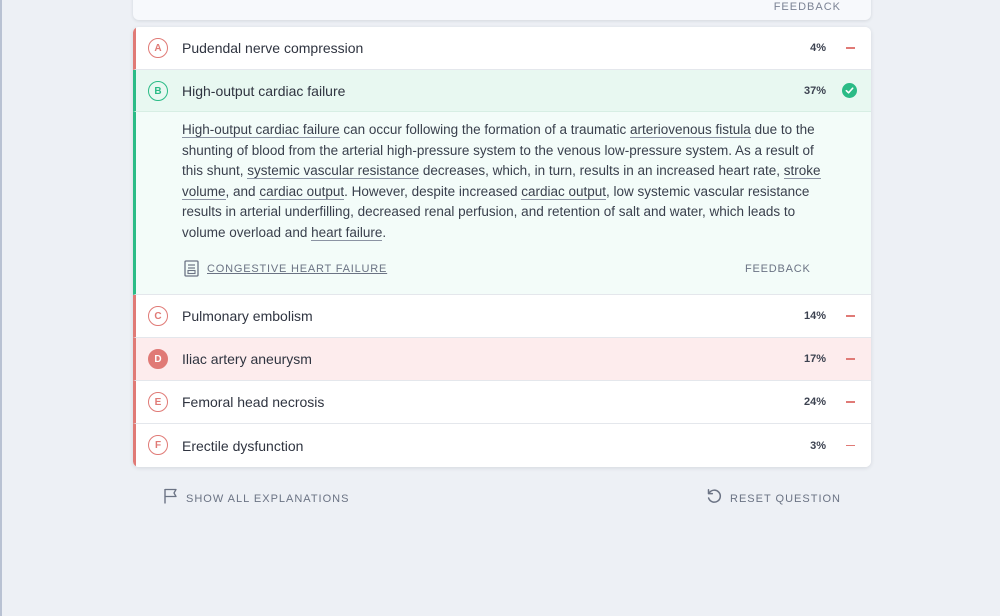 This screenshot has width=1000, height=616. What do you see at coordinates (158, 402) in the screenshot?
I see `choice-letter-badge: E` at bounding box center [158, 402].